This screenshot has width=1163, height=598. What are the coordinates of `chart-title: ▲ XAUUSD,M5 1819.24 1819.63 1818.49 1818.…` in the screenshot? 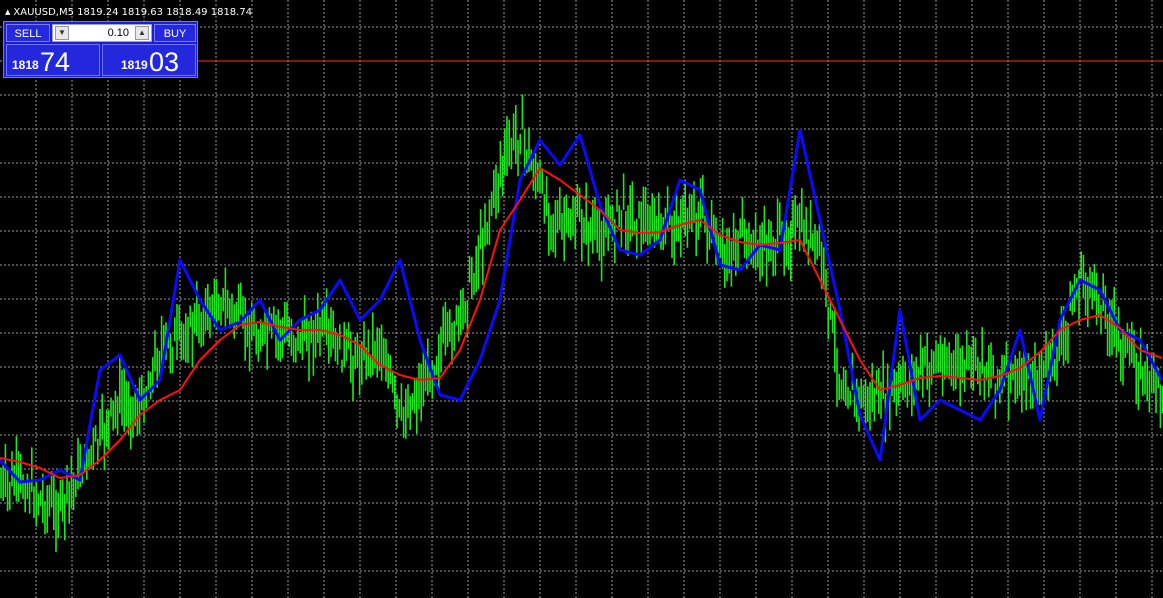 It's located at (128, 12).